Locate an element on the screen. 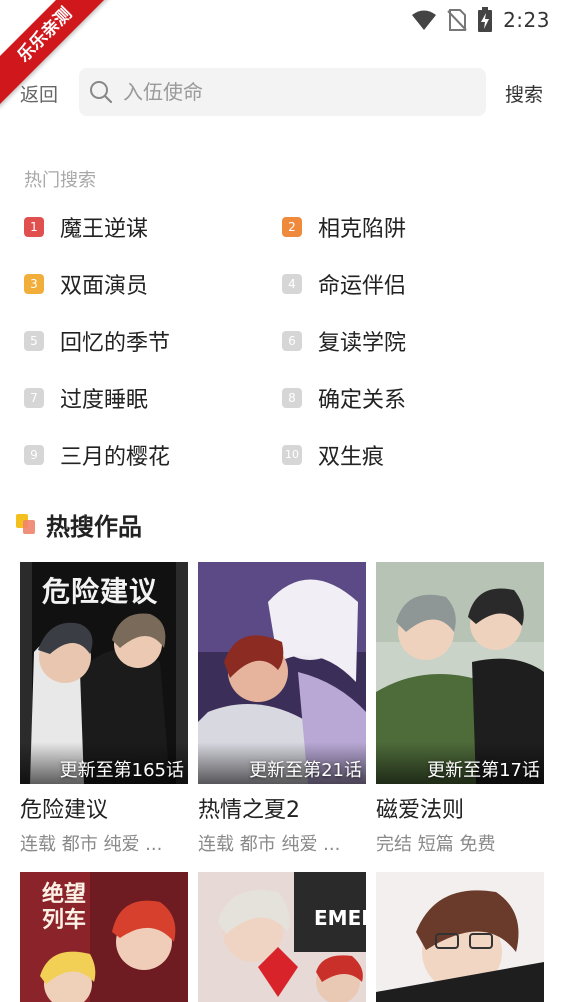  status-bar: 乐乐亲测 2:23 is located at coordinates (282, 54).